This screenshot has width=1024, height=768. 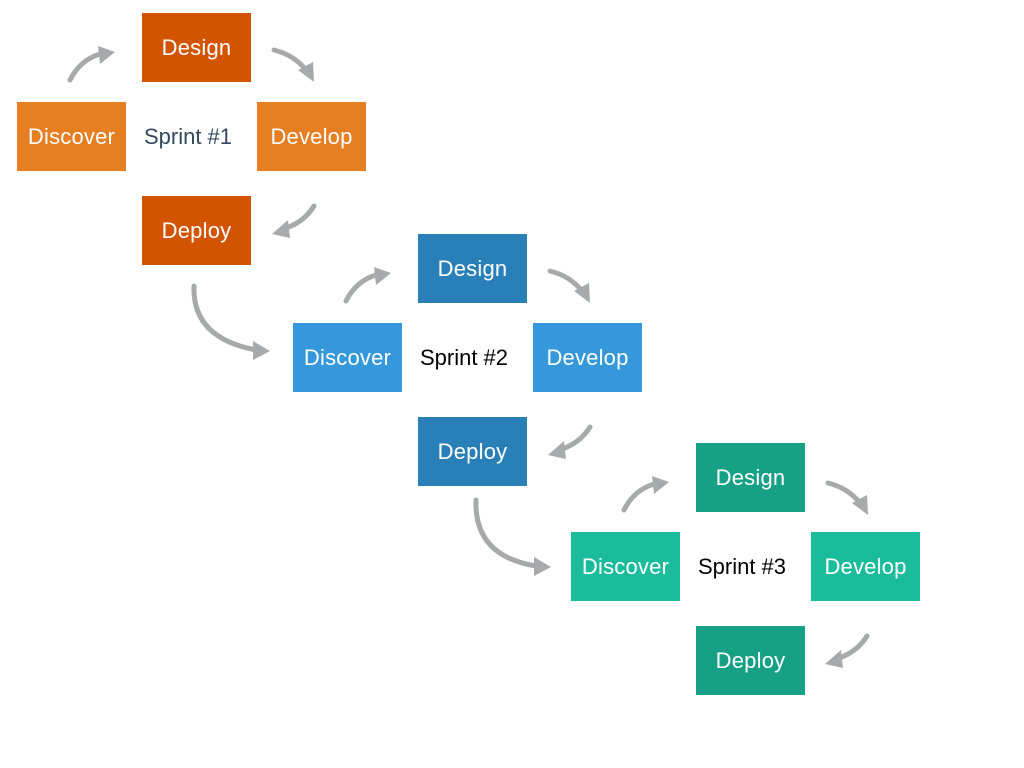 I want to click on sprint-2-deploy-box: Deploy, so click(x=472, y=451).